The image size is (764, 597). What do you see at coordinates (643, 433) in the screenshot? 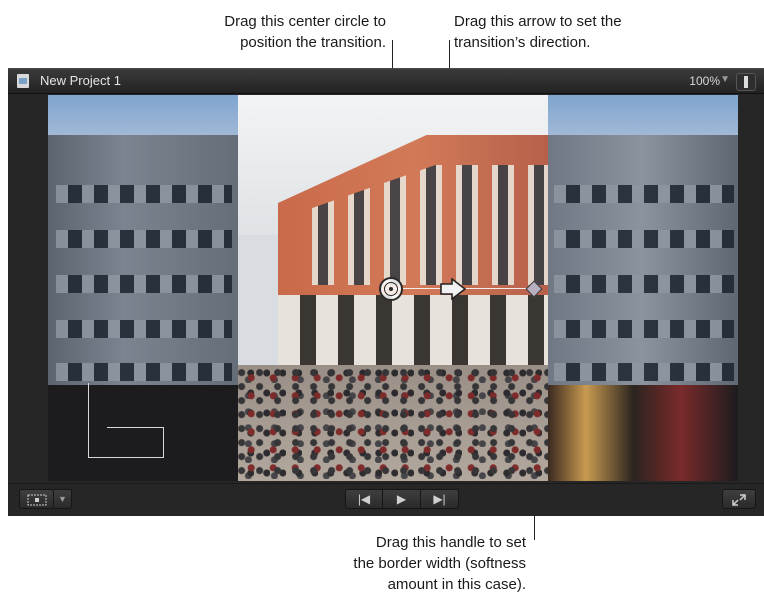
I see `image-shopfront-right` at bounding box center [643, 433].